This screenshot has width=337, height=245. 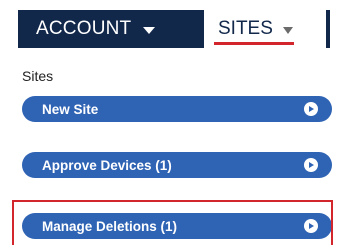 What do you see at coordinates (38, 76) in the screenshot?
I see `section-heading: Sites` at bounding box center [38, 76].